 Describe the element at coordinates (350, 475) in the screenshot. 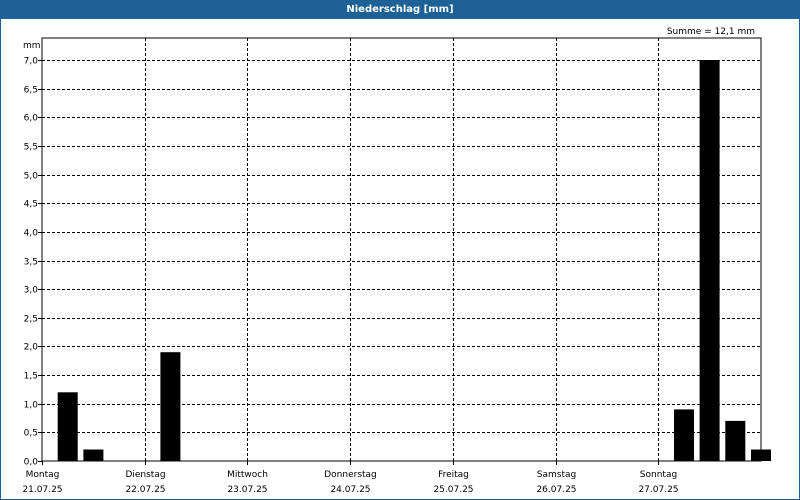

I see `day-weekday-label: Donnerstag` at that location.